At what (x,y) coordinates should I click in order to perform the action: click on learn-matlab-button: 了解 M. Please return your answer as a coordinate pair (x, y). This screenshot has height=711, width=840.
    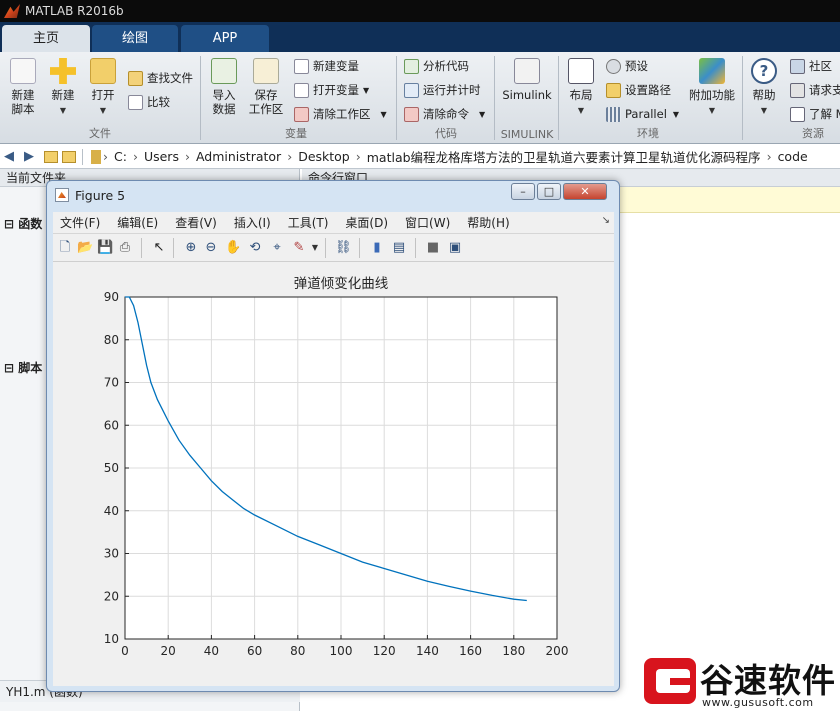
    Looking at the image, I should click on (815, 114).